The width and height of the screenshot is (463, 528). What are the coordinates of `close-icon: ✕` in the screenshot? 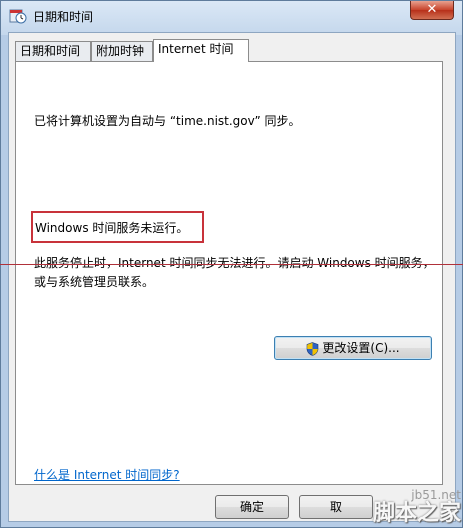 It's located at (432, 9).